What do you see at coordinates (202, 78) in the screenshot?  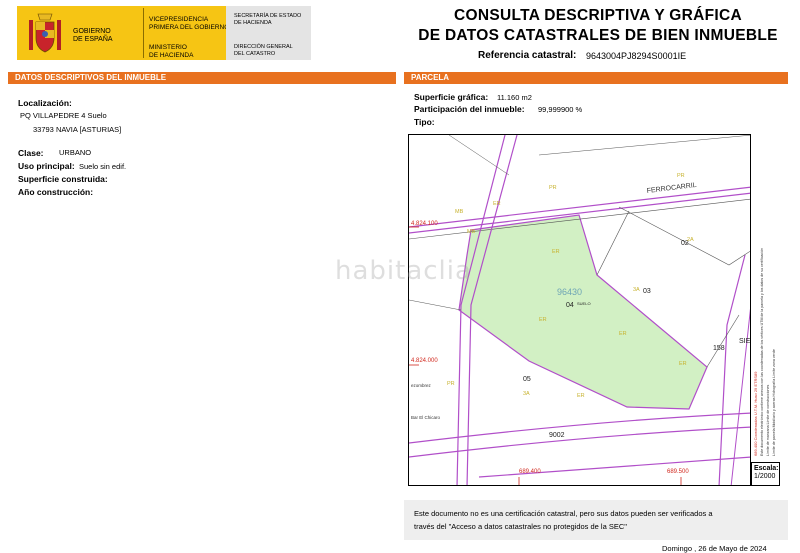 I see `descriptive-data-section-bar: DATOS DESCRIPTIVOS DEL INMUEBLE` at bounding box center [202, 78].